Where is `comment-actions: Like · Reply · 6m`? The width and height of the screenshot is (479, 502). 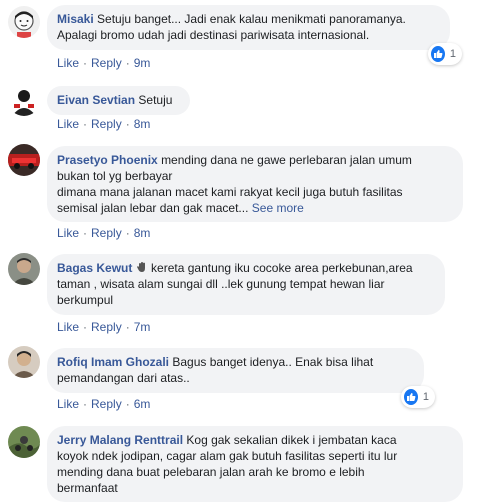 comment-actions: Like · Reply · 6m is located at coordinates (104, 404).